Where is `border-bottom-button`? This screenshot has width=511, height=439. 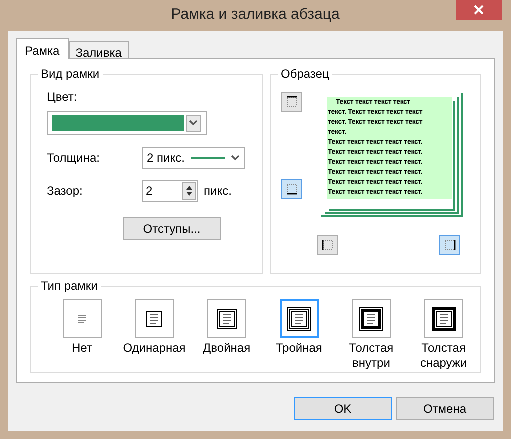 border-bottom-button is located at coordinates (291, 189).